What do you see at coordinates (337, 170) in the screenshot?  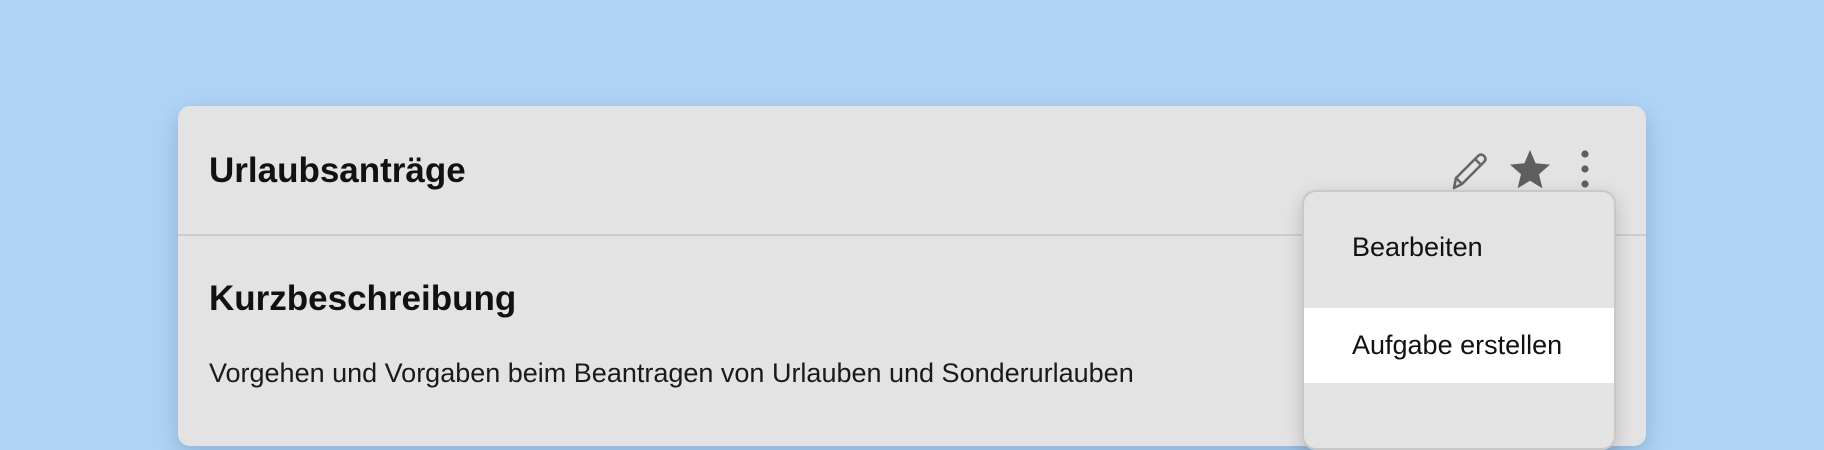 I see `page-title: Urlaubsanträge` at bounding box center [337, 170].